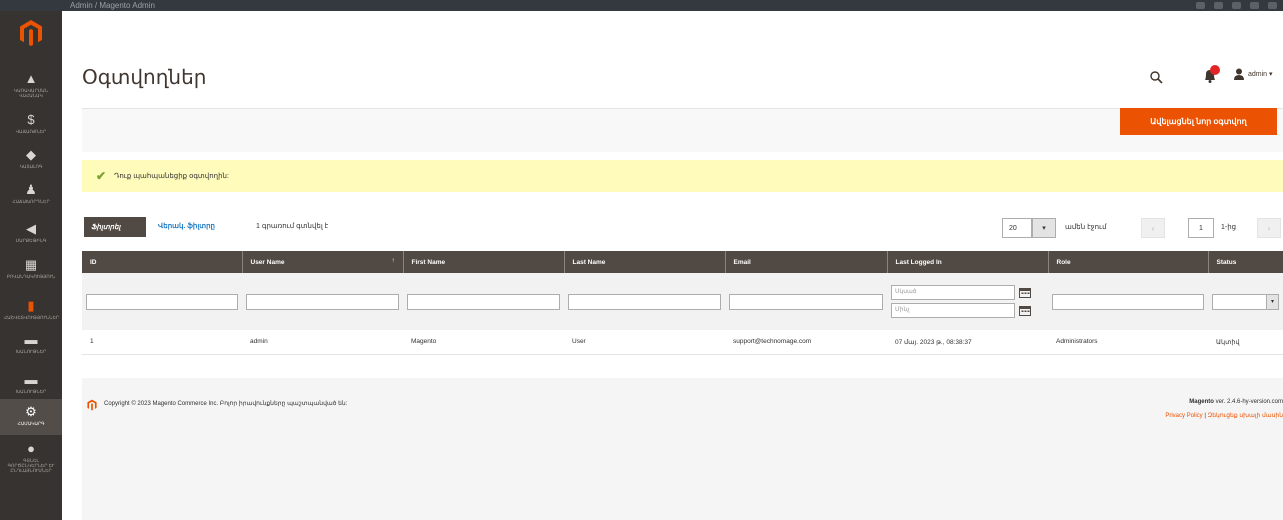 This screenshot has height=520, width=1283. Describe the element at coordinates (31, 159) in the screenshot. I see `nav-catalog: ◆ Կատալոգ` at that location.